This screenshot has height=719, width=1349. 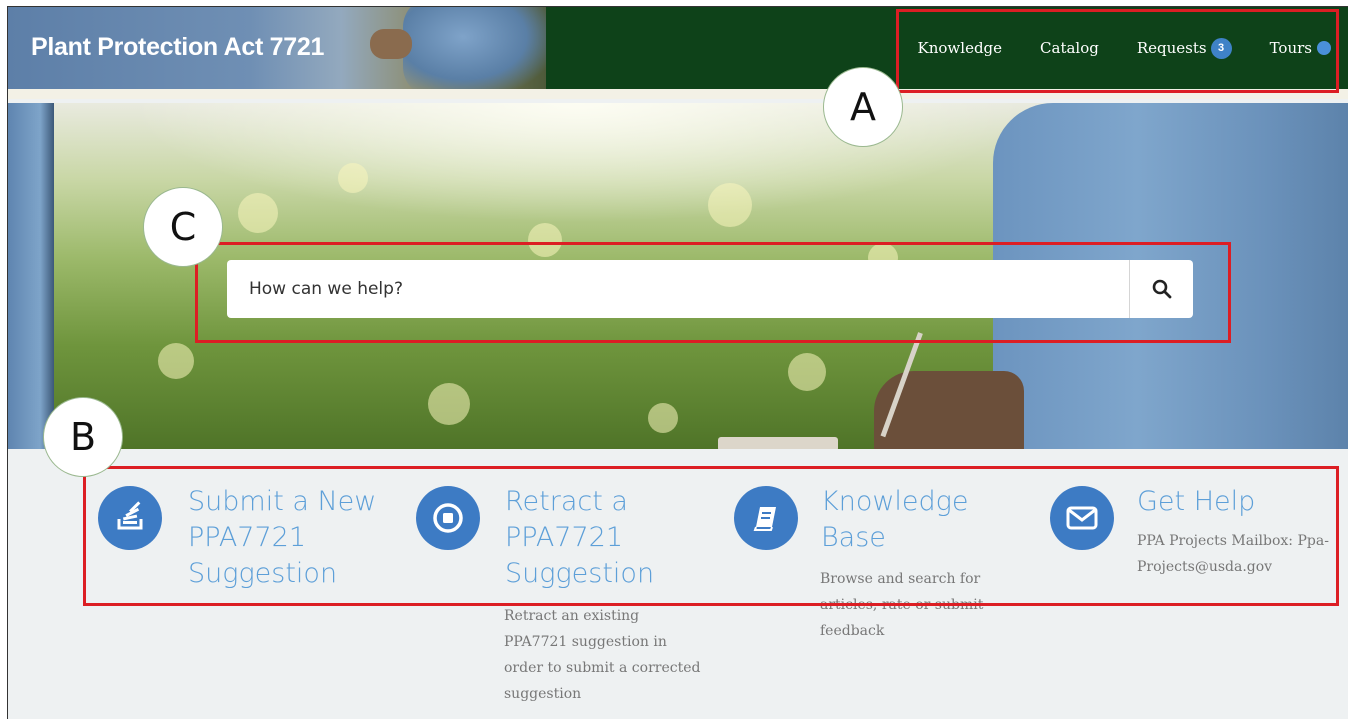 What do you see at coordinates (1117, 51) in the screenshot?
I see `annotation-box-a` at bounding box center [1117, 51].